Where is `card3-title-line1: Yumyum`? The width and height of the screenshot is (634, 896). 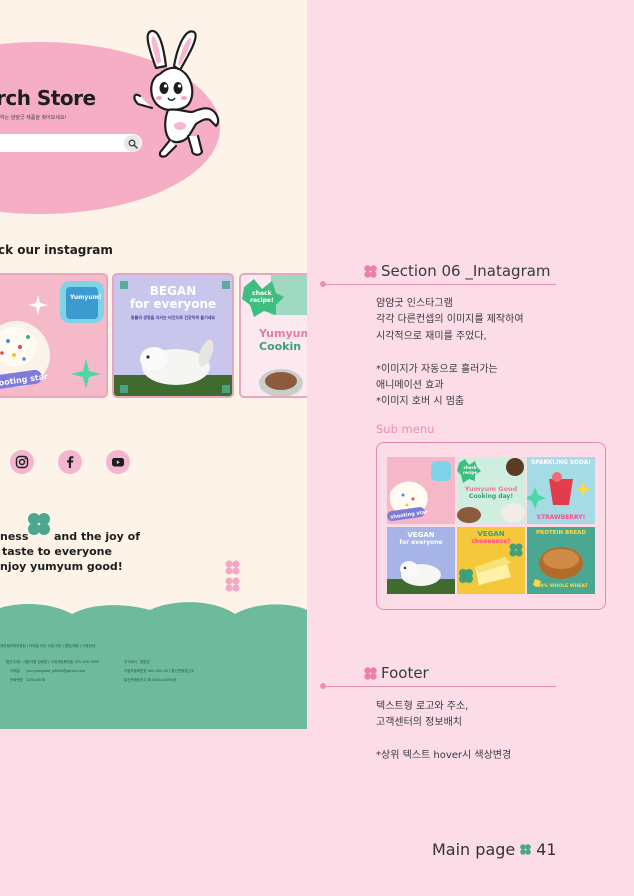
card3-title-line1: Yumyum is located at coordinates (283, 333).